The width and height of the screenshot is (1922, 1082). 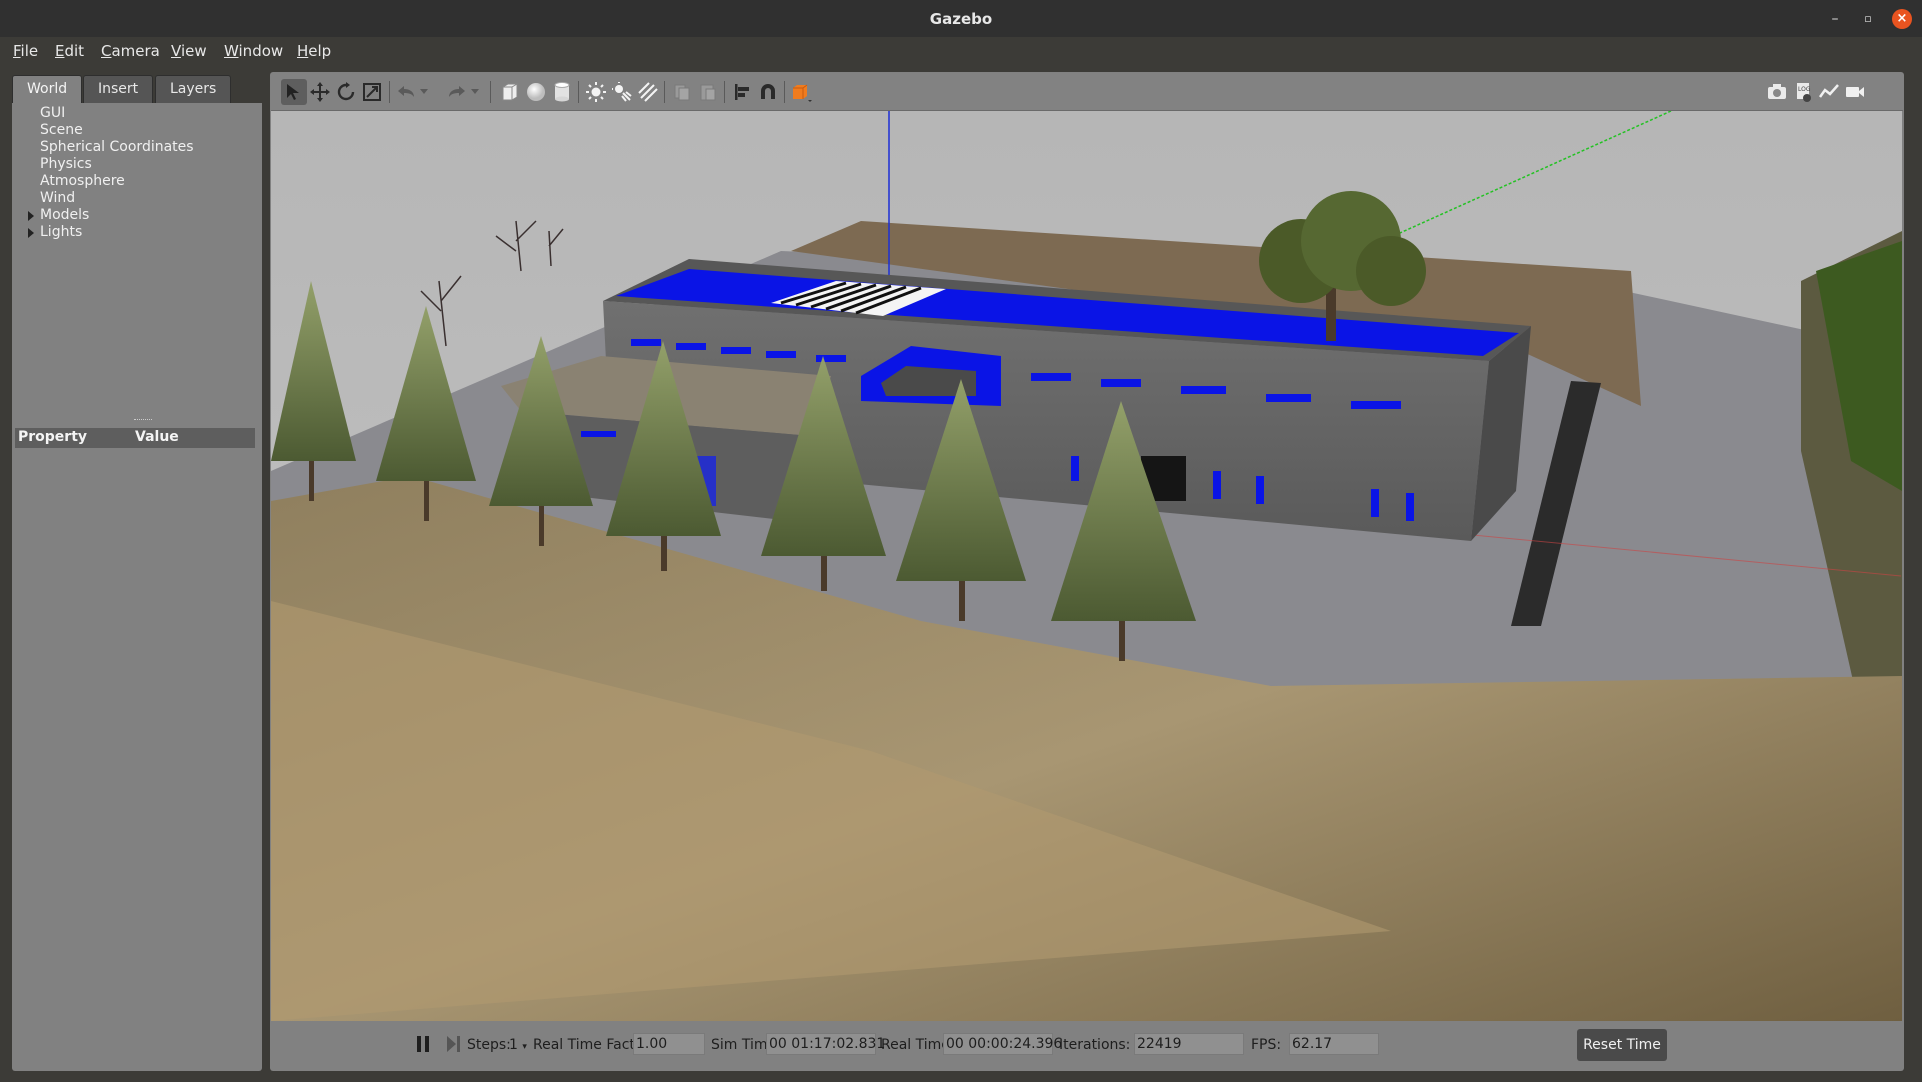 I want to click on close-button: ×, so click(x=1902, y=19).